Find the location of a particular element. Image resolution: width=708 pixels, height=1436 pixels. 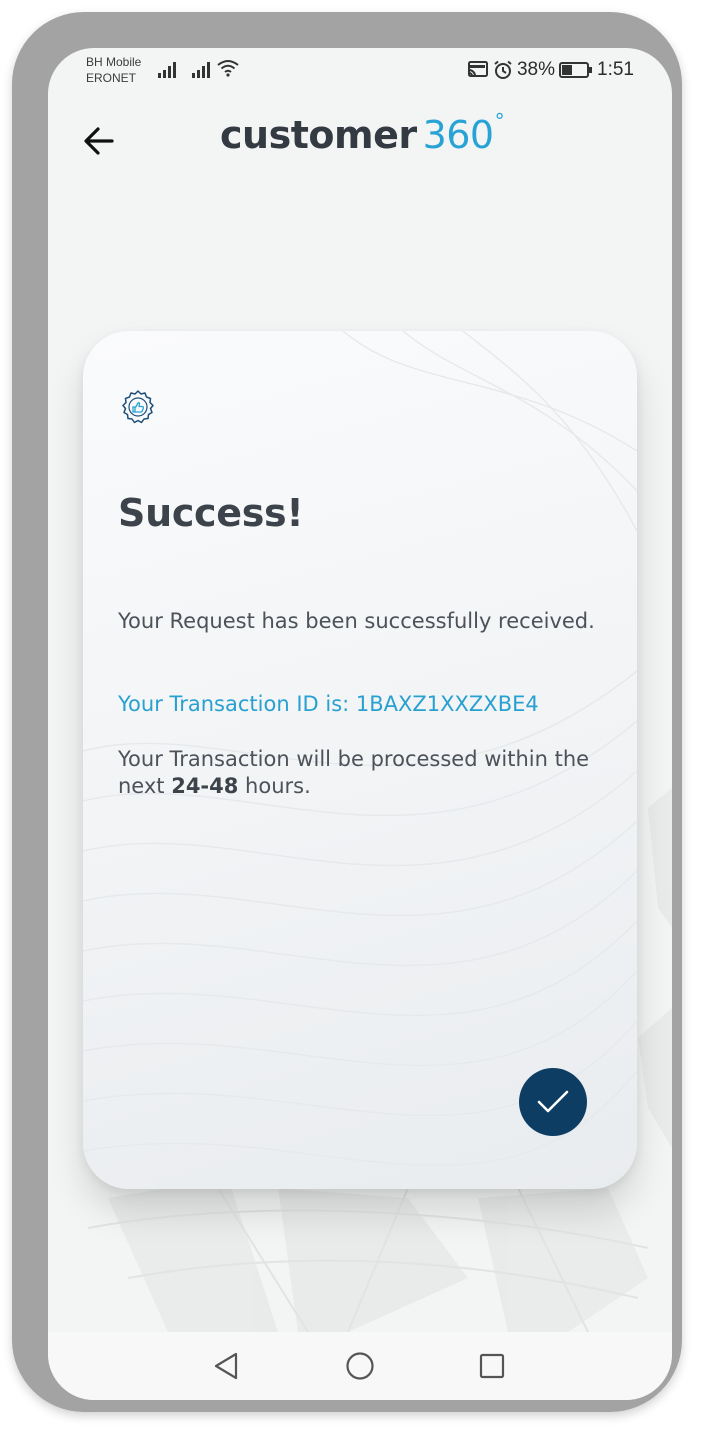

processing-text-end: hours. is located at coordinates (274, 786).